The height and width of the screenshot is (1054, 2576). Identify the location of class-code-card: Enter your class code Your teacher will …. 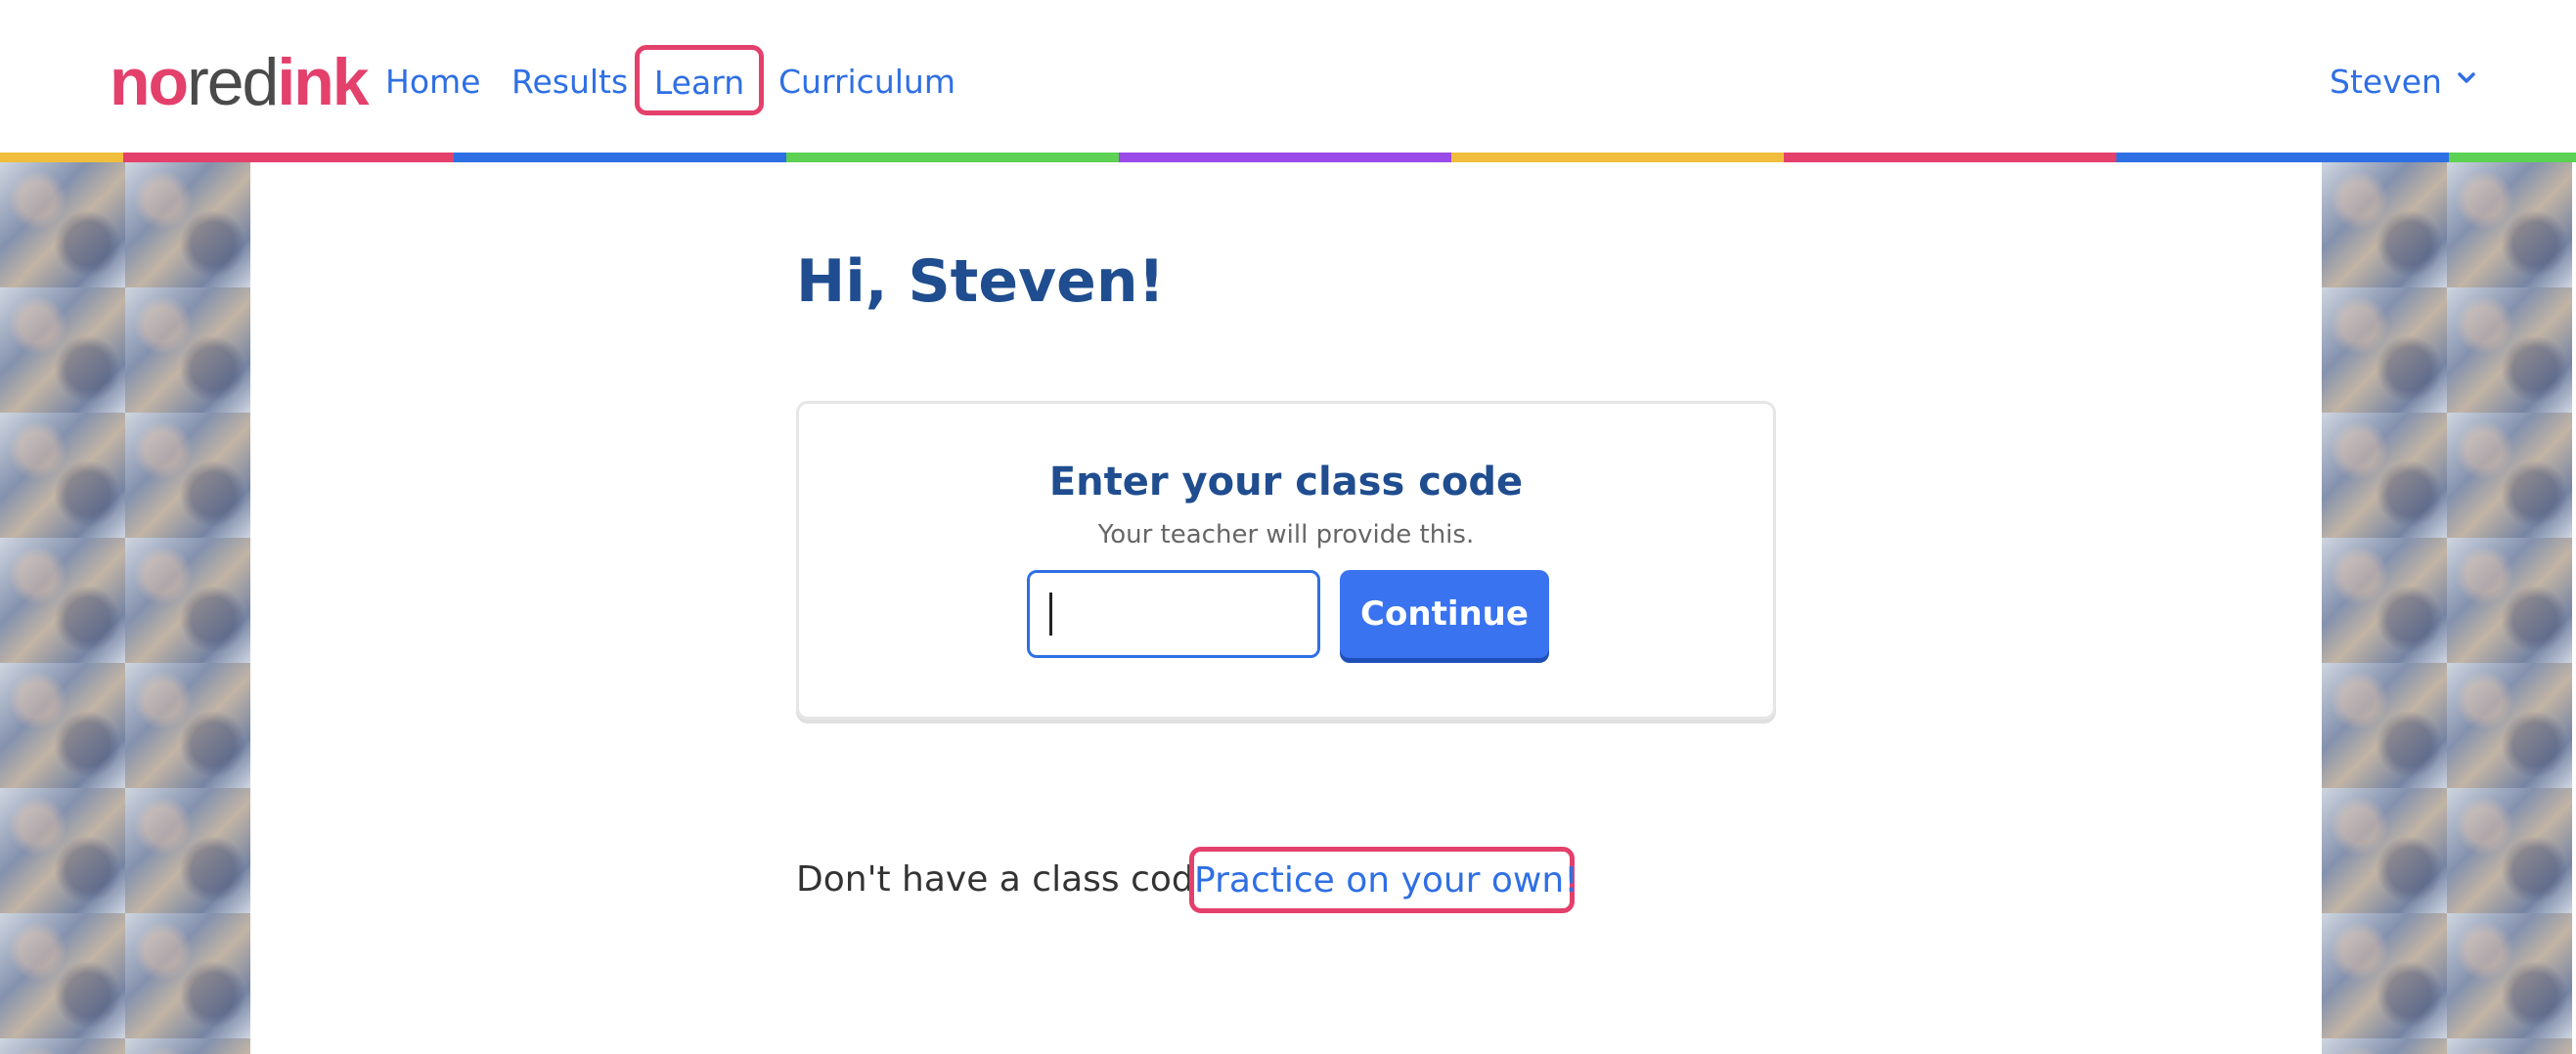
(1286, 560).